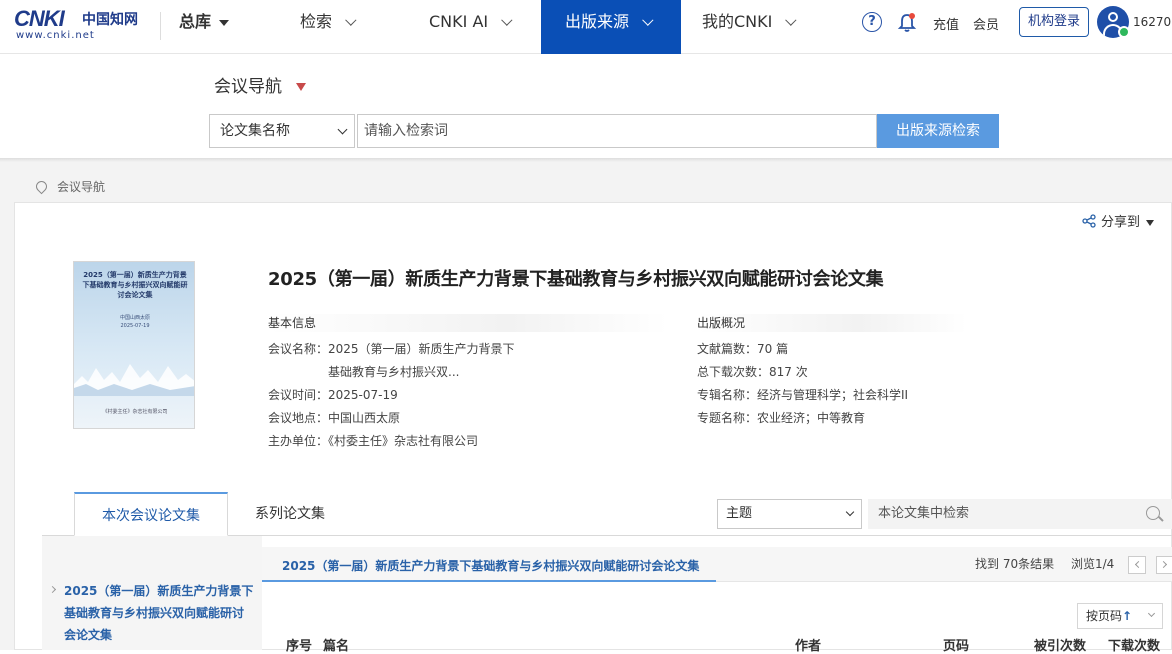 This screenshot has width=1172, height=654. Describe the element at coordinates (1054, 22) in the screenshot. I see `institution-login-button: 机构登录` at that location.